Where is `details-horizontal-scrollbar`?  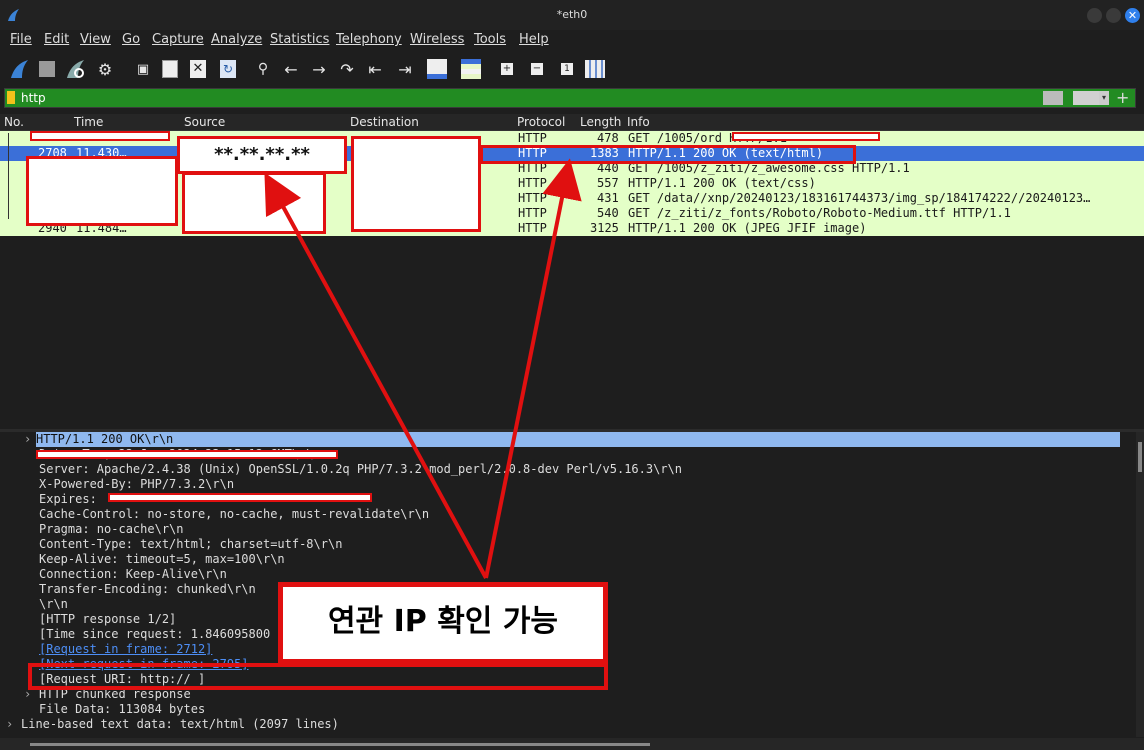
details-horizontal-scrollbar is located at coordinates (572, 744).